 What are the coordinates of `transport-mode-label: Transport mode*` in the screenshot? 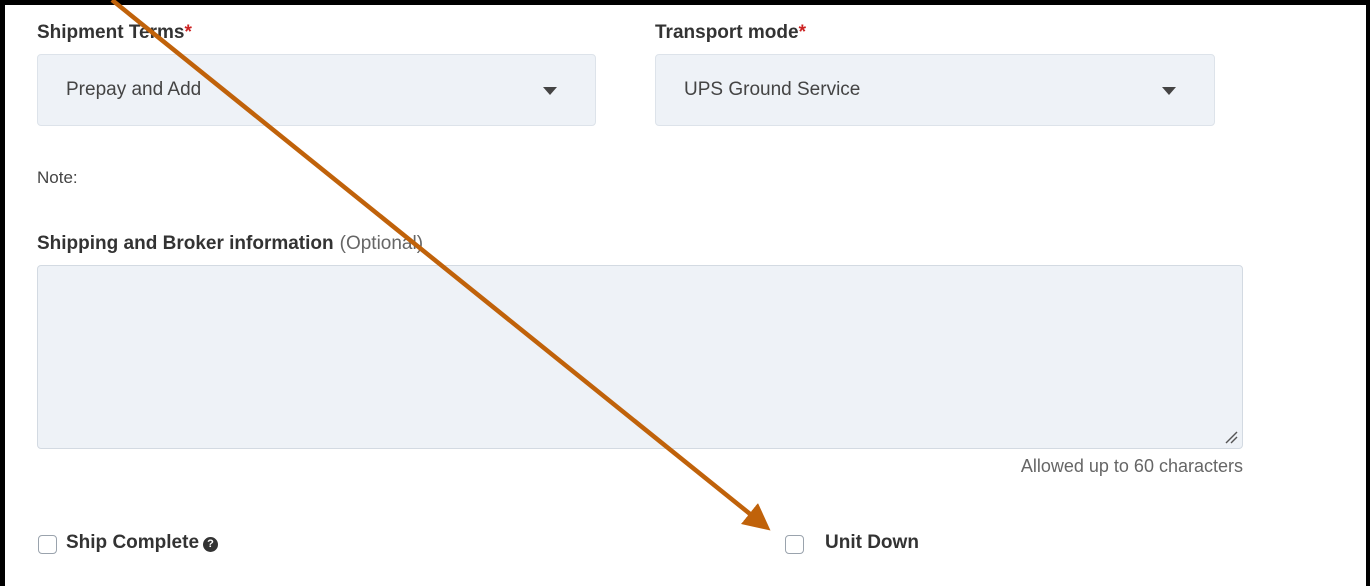 It's located at (730, 33).